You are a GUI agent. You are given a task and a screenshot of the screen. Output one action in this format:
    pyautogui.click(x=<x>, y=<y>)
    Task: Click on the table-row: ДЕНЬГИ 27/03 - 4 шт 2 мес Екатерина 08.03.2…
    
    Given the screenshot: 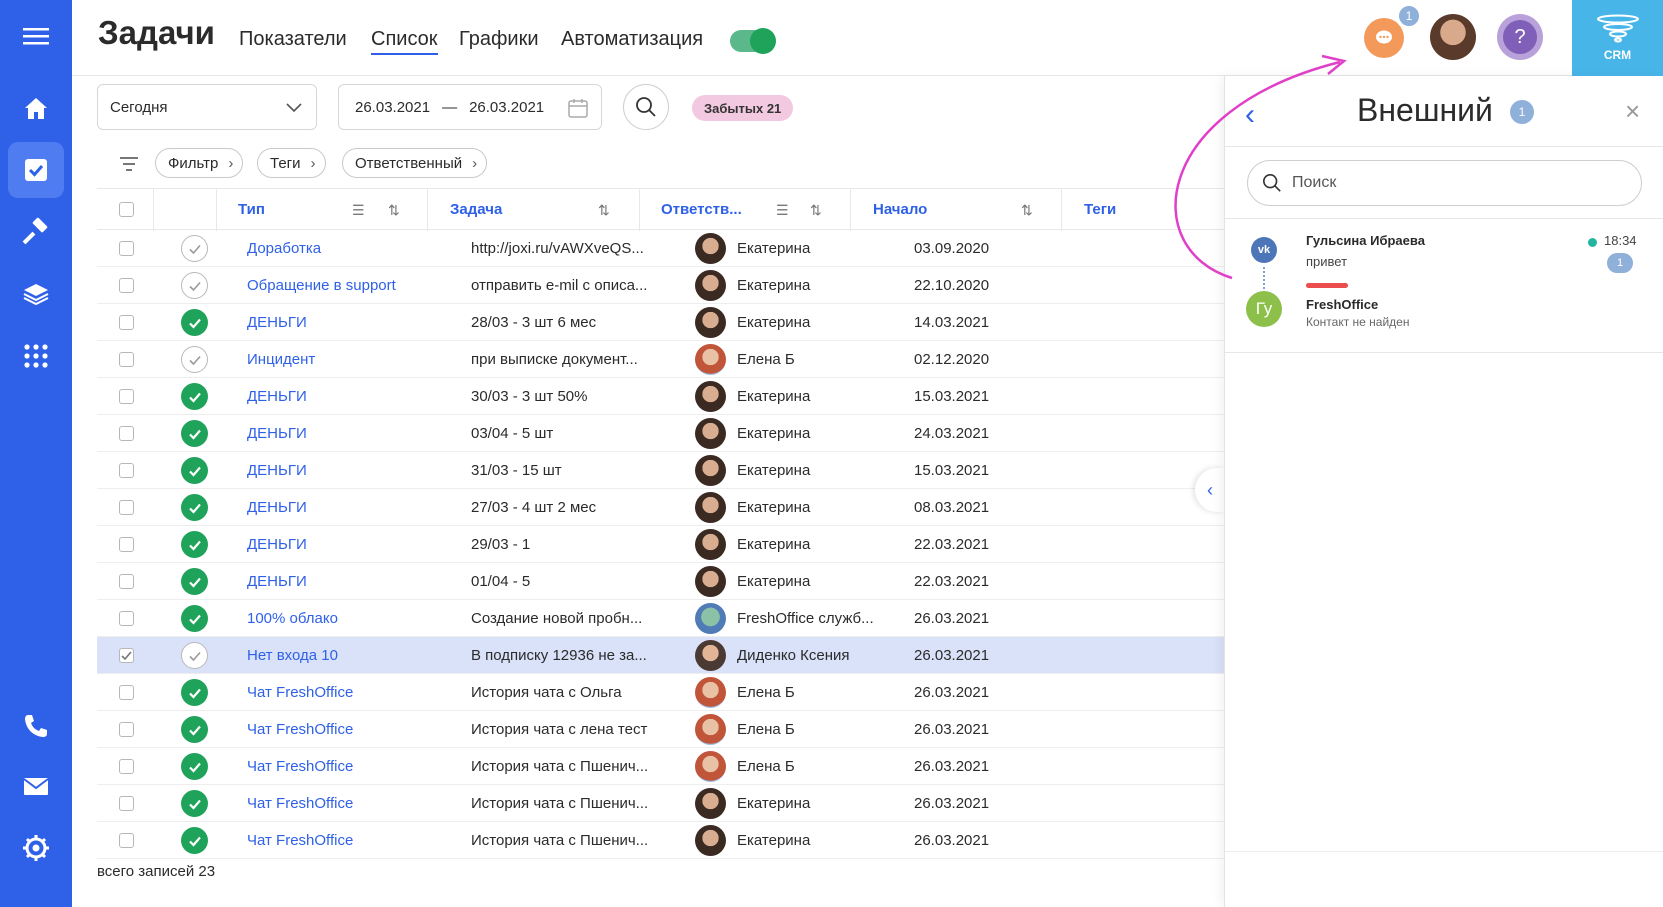 What is the action you would take?
    pyautogui.click(x=660, y=507)
    